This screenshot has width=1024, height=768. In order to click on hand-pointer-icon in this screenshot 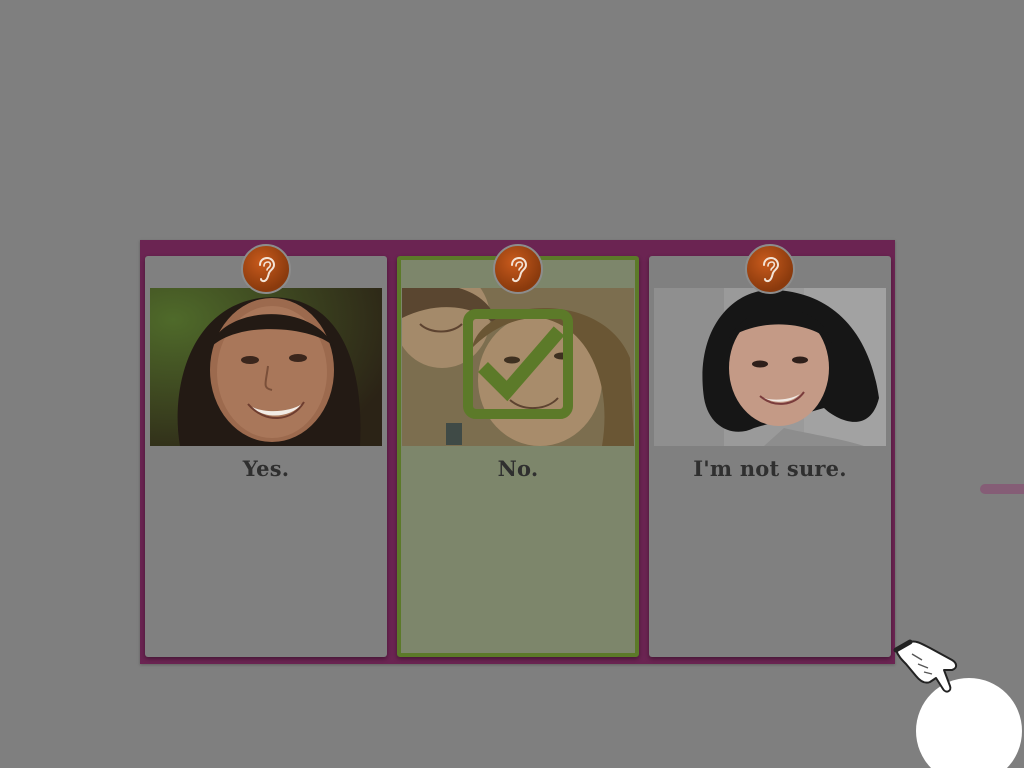, I will do `click(925, 666)`.